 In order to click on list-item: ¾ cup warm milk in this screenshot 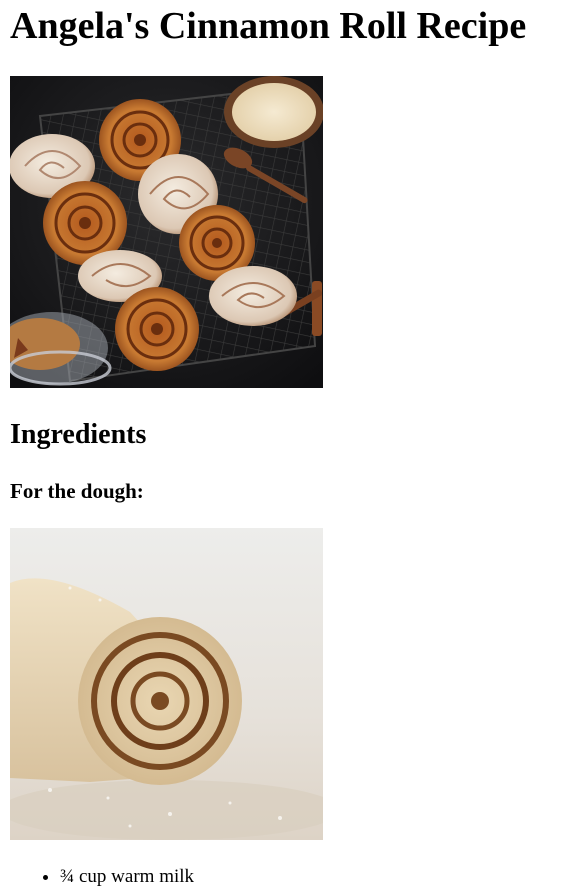, I will do `click(127, 876)`.